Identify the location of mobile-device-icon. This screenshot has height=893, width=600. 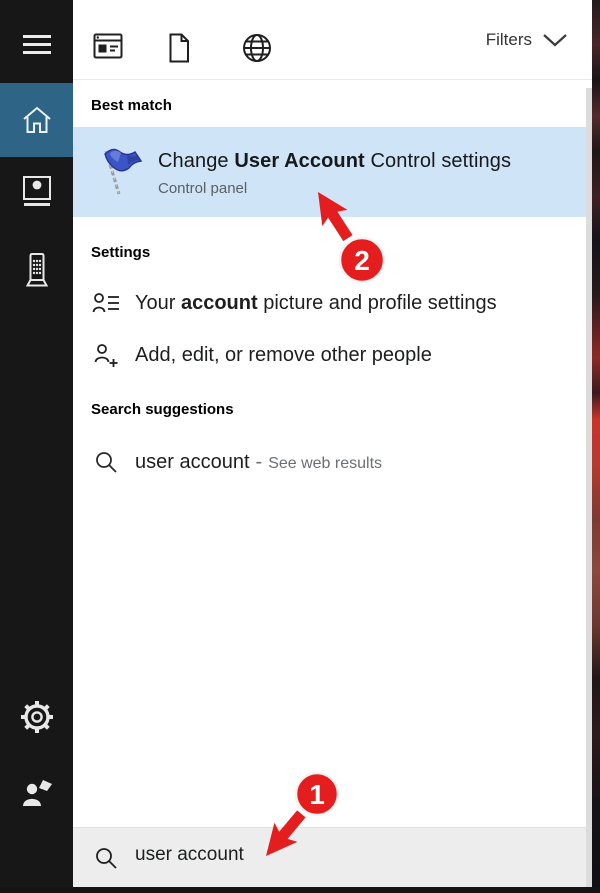
(36, 270).